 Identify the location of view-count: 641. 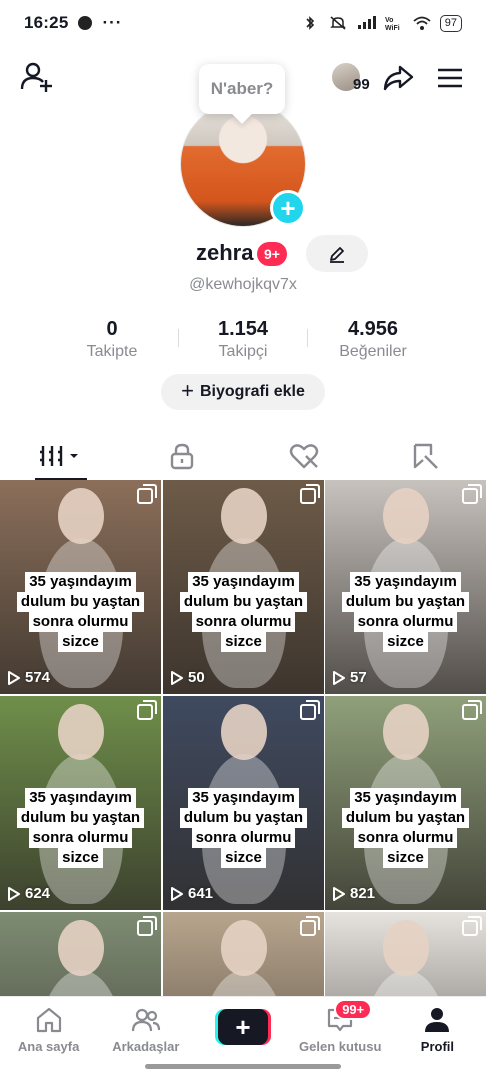
(192, 893).